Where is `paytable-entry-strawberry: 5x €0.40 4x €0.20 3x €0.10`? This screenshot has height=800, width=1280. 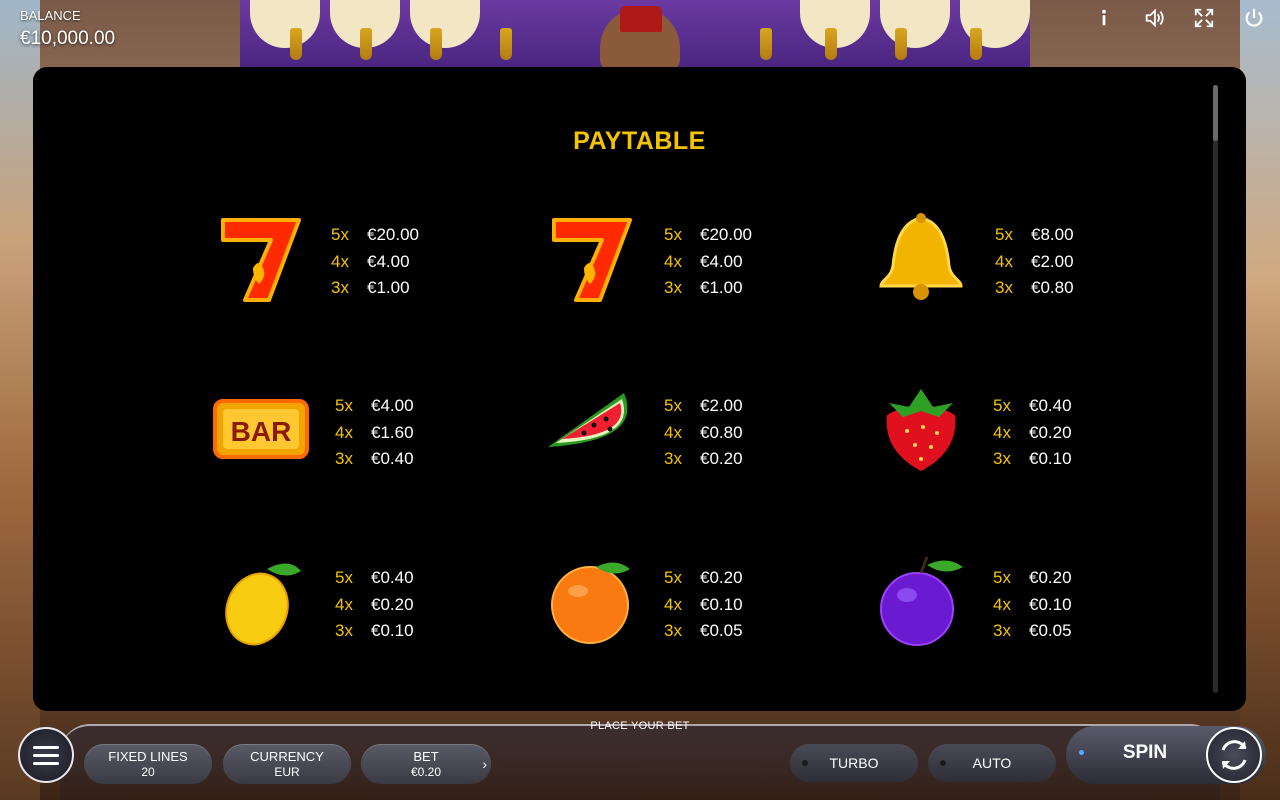
paytable-entry-strawberry: 5x €0.40 4x €0.20 3x €0.10 is located at coordinates (1023, 436).